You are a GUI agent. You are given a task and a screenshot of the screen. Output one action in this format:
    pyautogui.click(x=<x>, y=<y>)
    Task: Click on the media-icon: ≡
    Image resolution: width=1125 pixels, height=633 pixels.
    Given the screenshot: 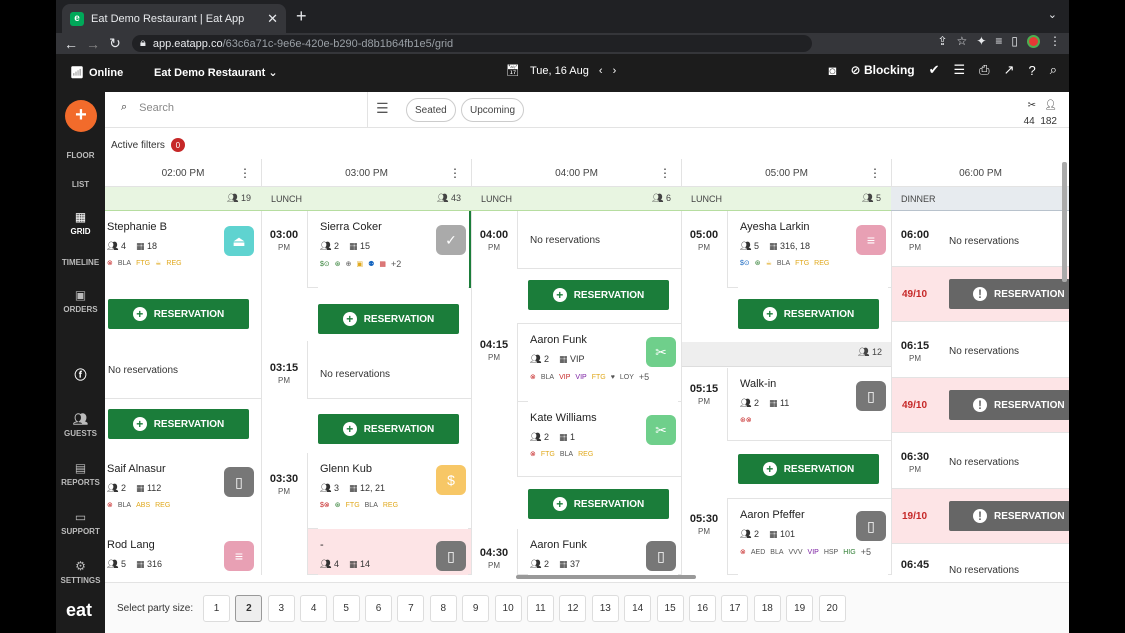 What is the action you would take?
    pyautogui.click(x=998, y=41)
    